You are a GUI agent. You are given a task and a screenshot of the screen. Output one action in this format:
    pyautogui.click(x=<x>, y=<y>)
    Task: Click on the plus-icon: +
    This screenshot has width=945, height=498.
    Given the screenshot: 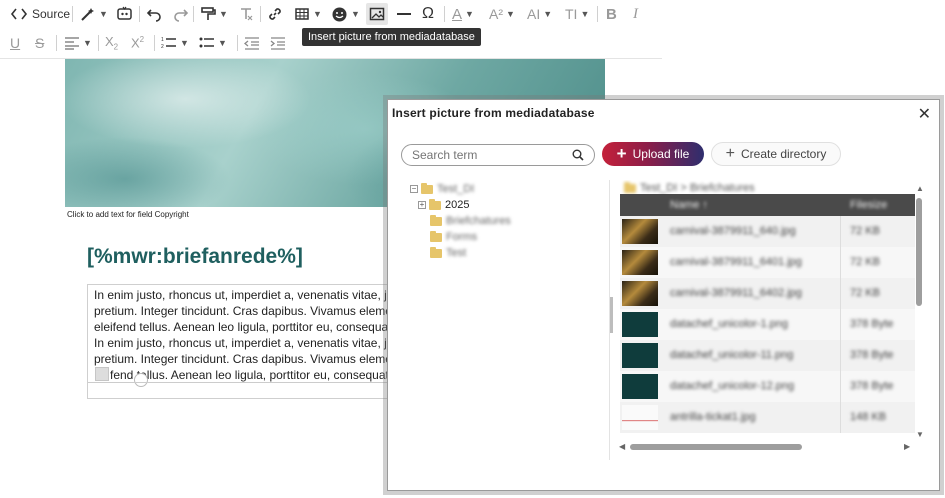 What is the action you would take?
    pyautogui.click(x=730, y=153)
    